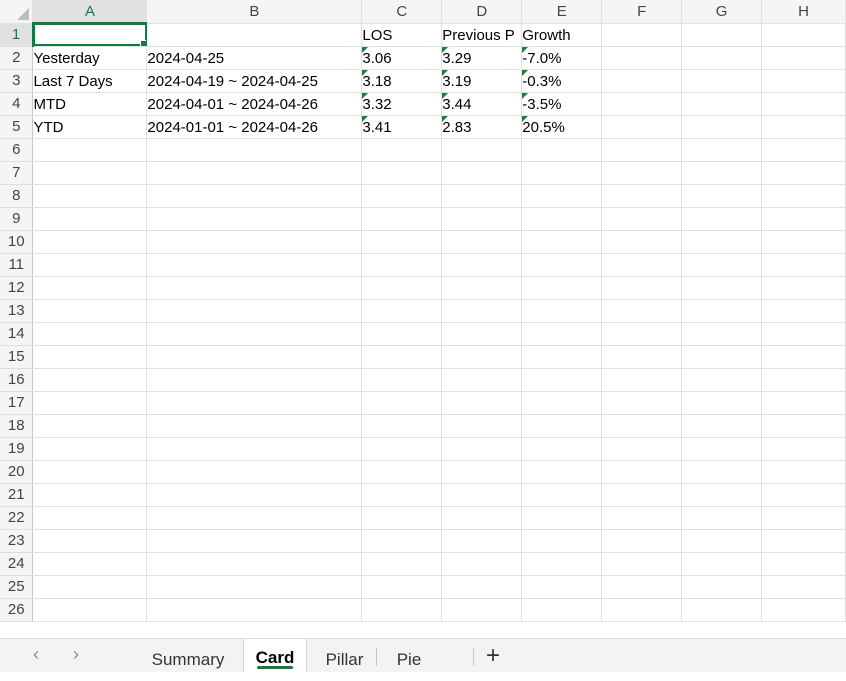 The width and height of the screenshot is (846, 681). What do you see at coordinates (562, 35) in the screenshot?
I see `cell-e1: Growth` at bounding box center [562, 35].